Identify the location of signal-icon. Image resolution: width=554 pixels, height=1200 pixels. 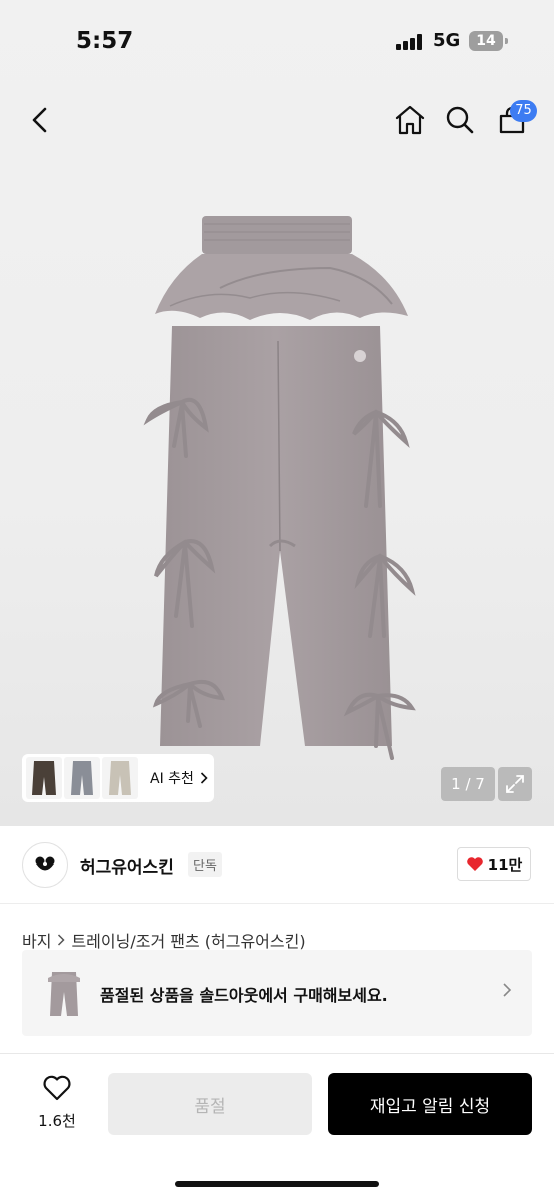
(410, 42).